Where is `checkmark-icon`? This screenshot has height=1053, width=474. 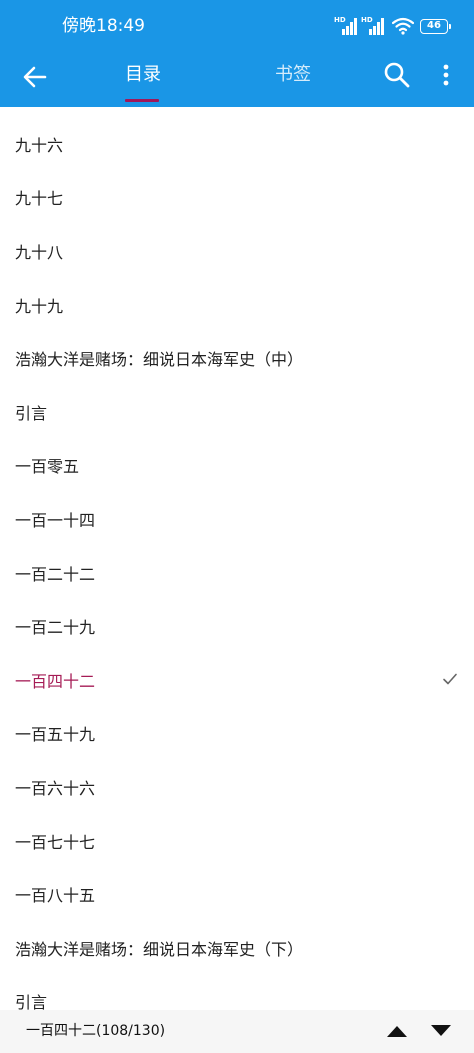 checkmark-icon is located at coordinates (450, 679).